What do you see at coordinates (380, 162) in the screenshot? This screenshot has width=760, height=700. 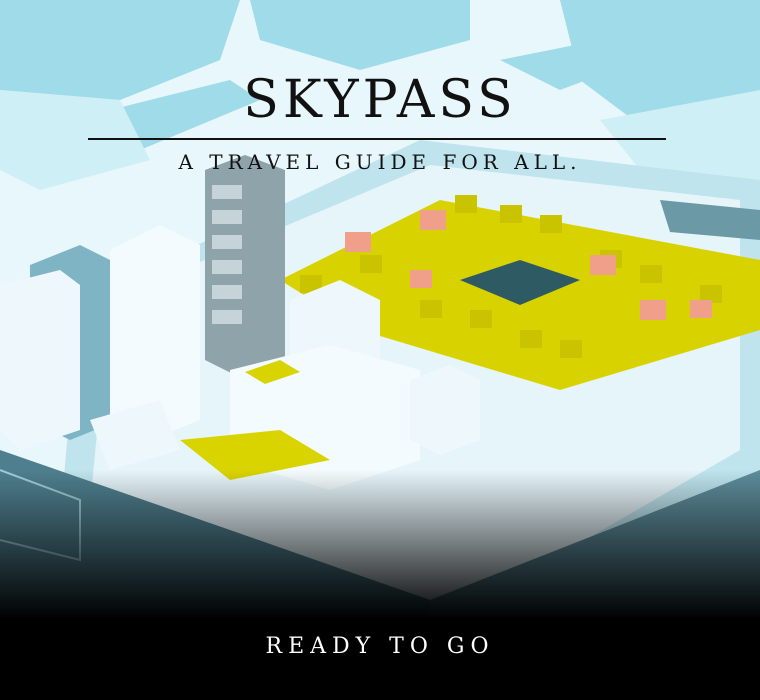 I see `app-subtitle: A TRAVEL GUIDE FOR ALL.` at bounding box center [380, 162].